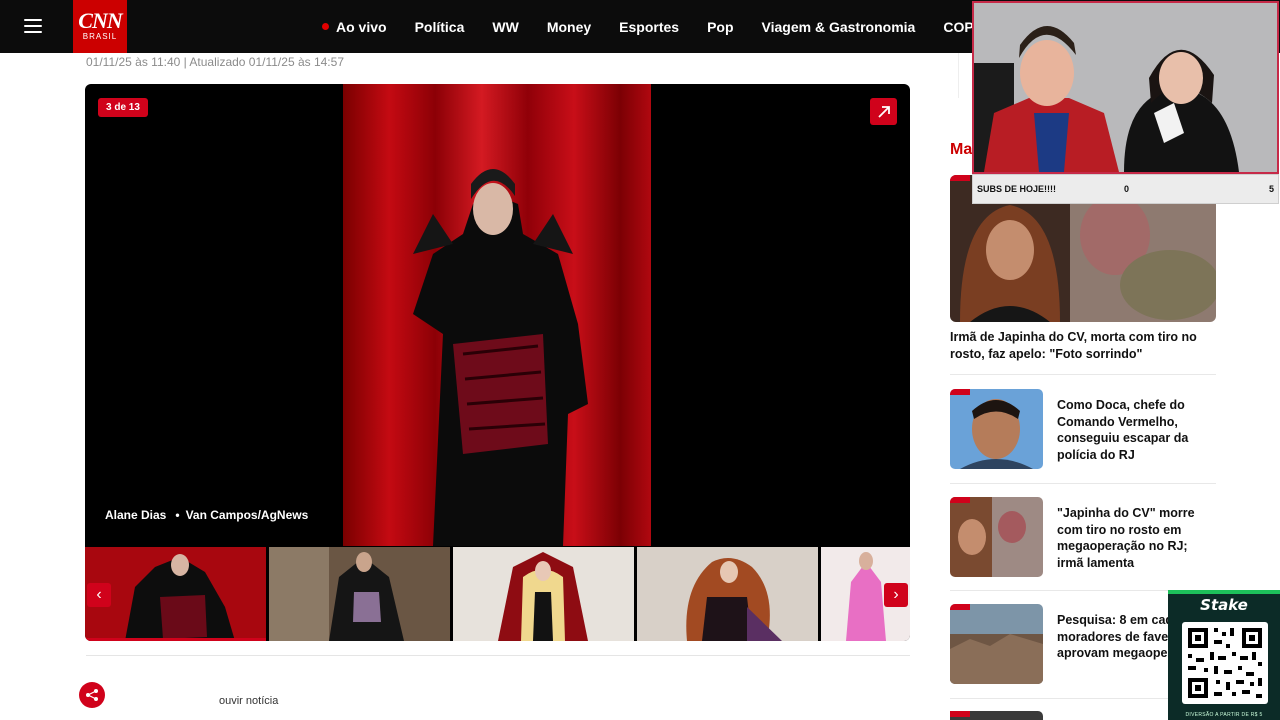 This screenshot has height=720, width=1280. I want to click on subs-goal-count: 5, so click(1272, 189).